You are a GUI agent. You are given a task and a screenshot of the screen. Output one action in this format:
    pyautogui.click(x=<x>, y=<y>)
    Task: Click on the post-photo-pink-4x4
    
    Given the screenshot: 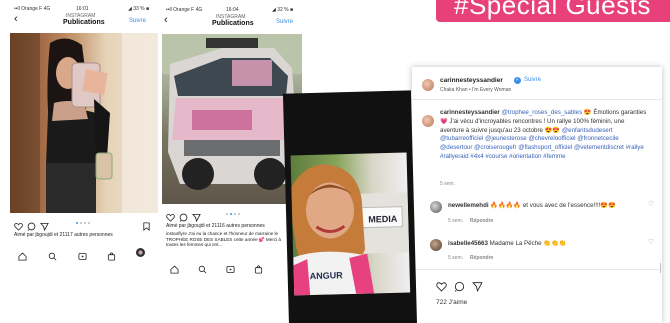 What is the action you would take?
    pyautogui.click(x=232, y=119)
    